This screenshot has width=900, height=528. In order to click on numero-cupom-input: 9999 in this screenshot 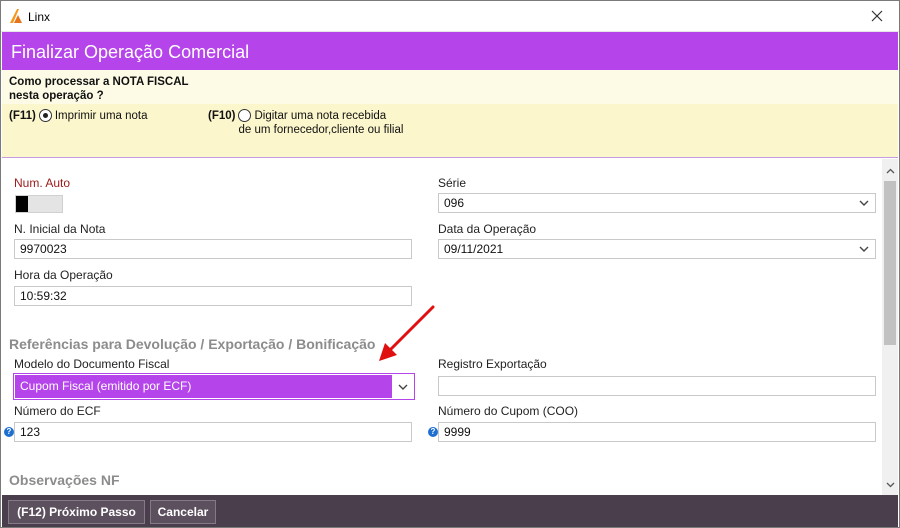, I will do `click(657, 432)`.